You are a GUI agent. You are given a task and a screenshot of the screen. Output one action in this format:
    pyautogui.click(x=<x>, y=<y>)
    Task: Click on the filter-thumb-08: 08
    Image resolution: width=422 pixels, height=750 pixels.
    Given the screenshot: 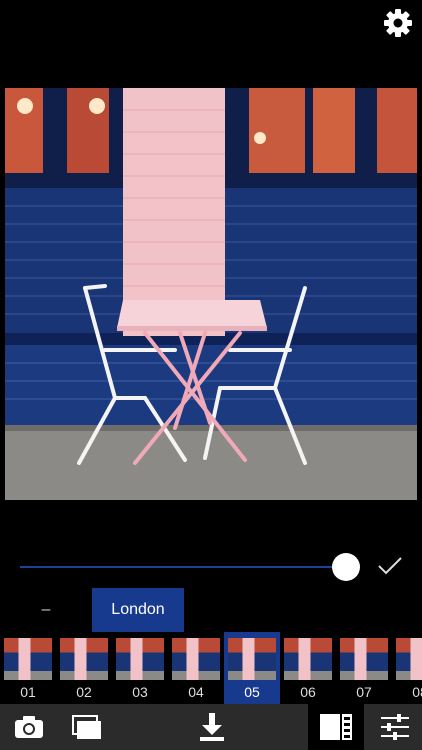 What is the action you would take?
    pyautogui.click(x=407, y=668)
    